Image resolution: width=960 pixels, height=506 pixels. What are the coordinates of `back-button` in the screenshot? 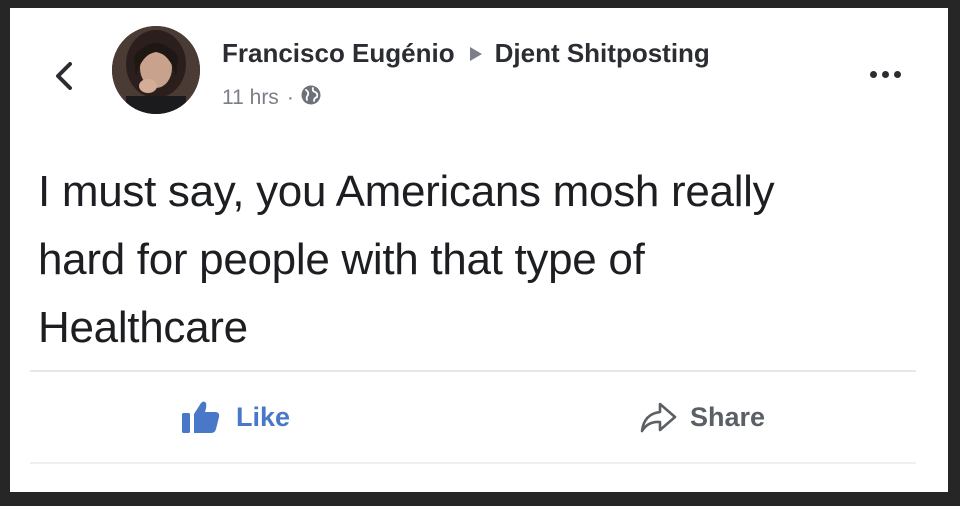 It's located at (64, 76).